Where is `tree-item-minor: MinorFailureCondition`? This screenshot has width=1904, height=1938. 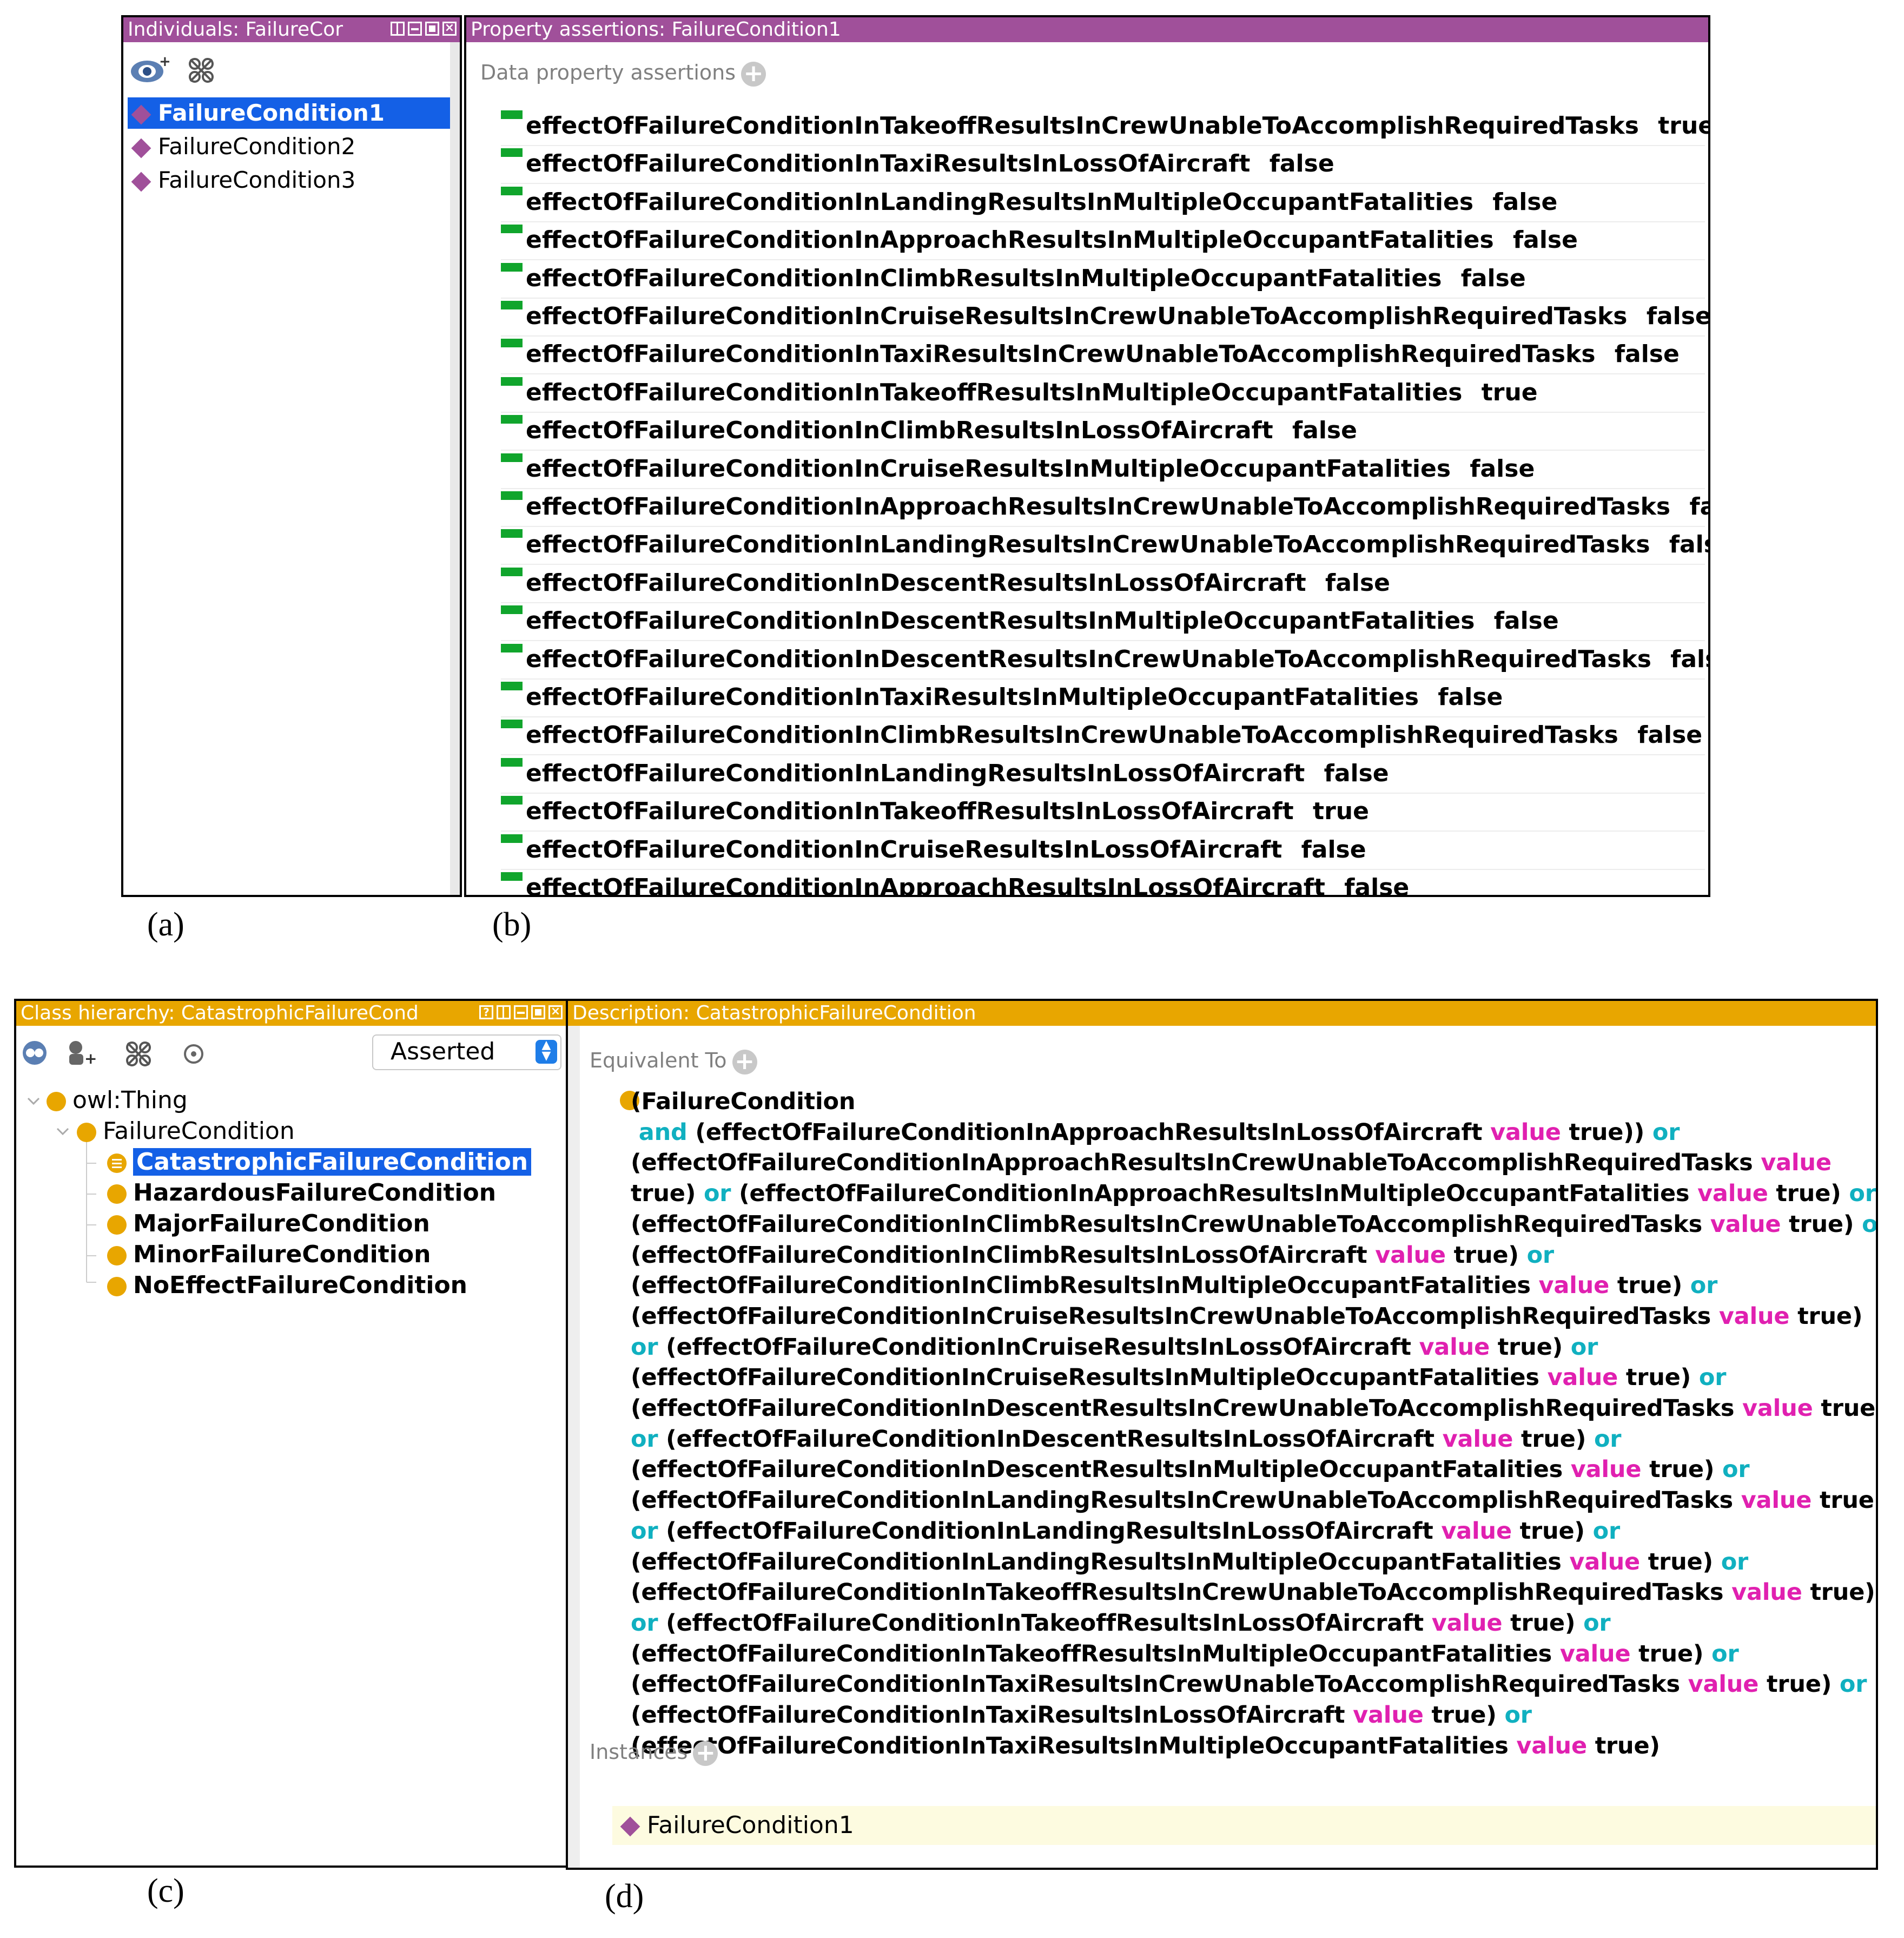 tree-item-minor: MinorFailureCondition is located at coordinates (269, 1255).